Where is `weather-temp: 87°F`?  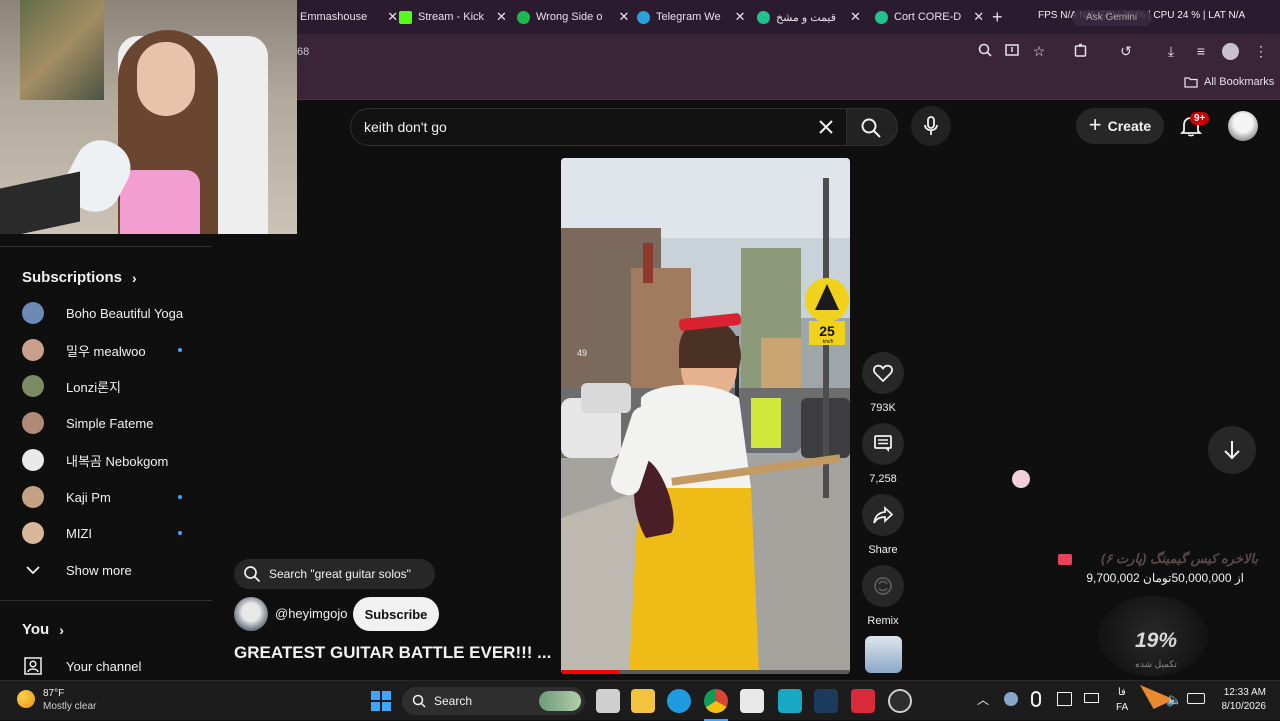
weather-temp: 87°F is located at coordinates (53, 693).